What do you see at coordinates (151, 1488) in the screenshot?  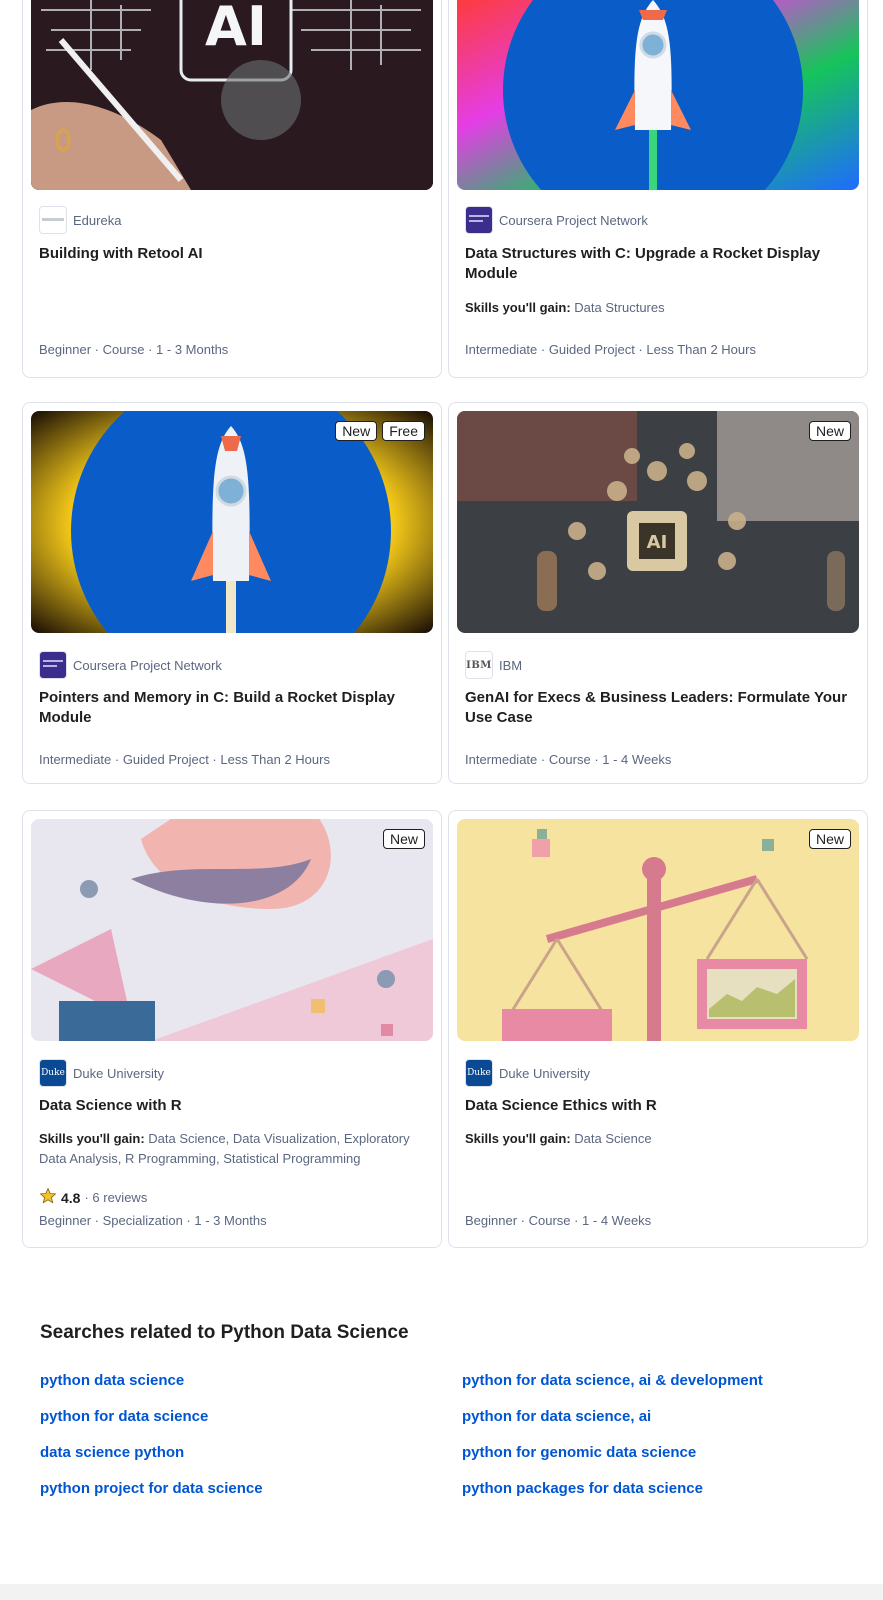 I see `related-search-link: python project for data science` at bounding box center [151, 1488].